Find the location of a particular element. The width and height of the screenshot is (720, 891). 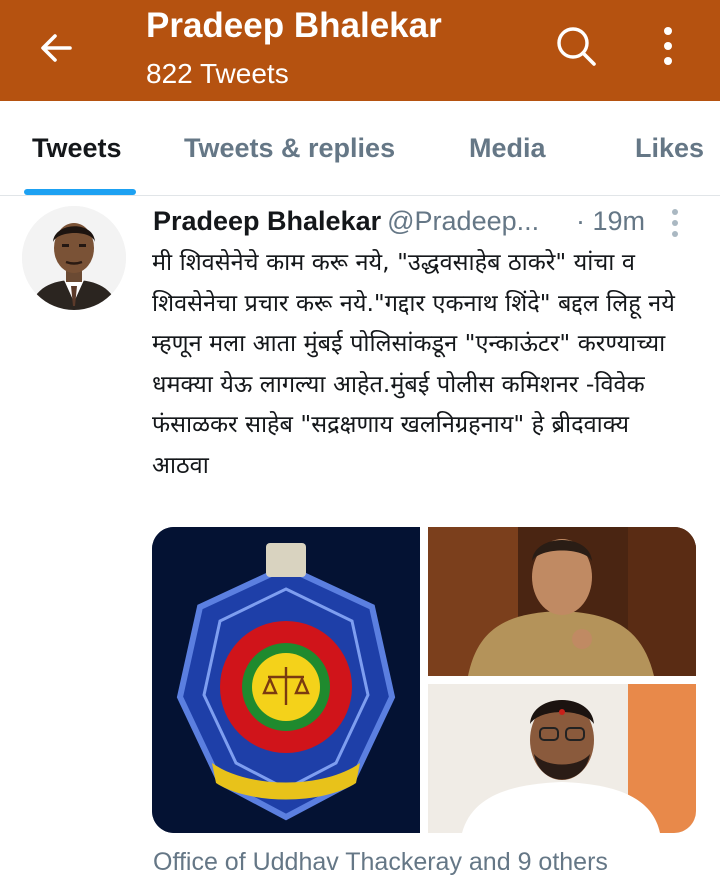

tweet-count: 822 Tweets is located at coordinates (217, 73).